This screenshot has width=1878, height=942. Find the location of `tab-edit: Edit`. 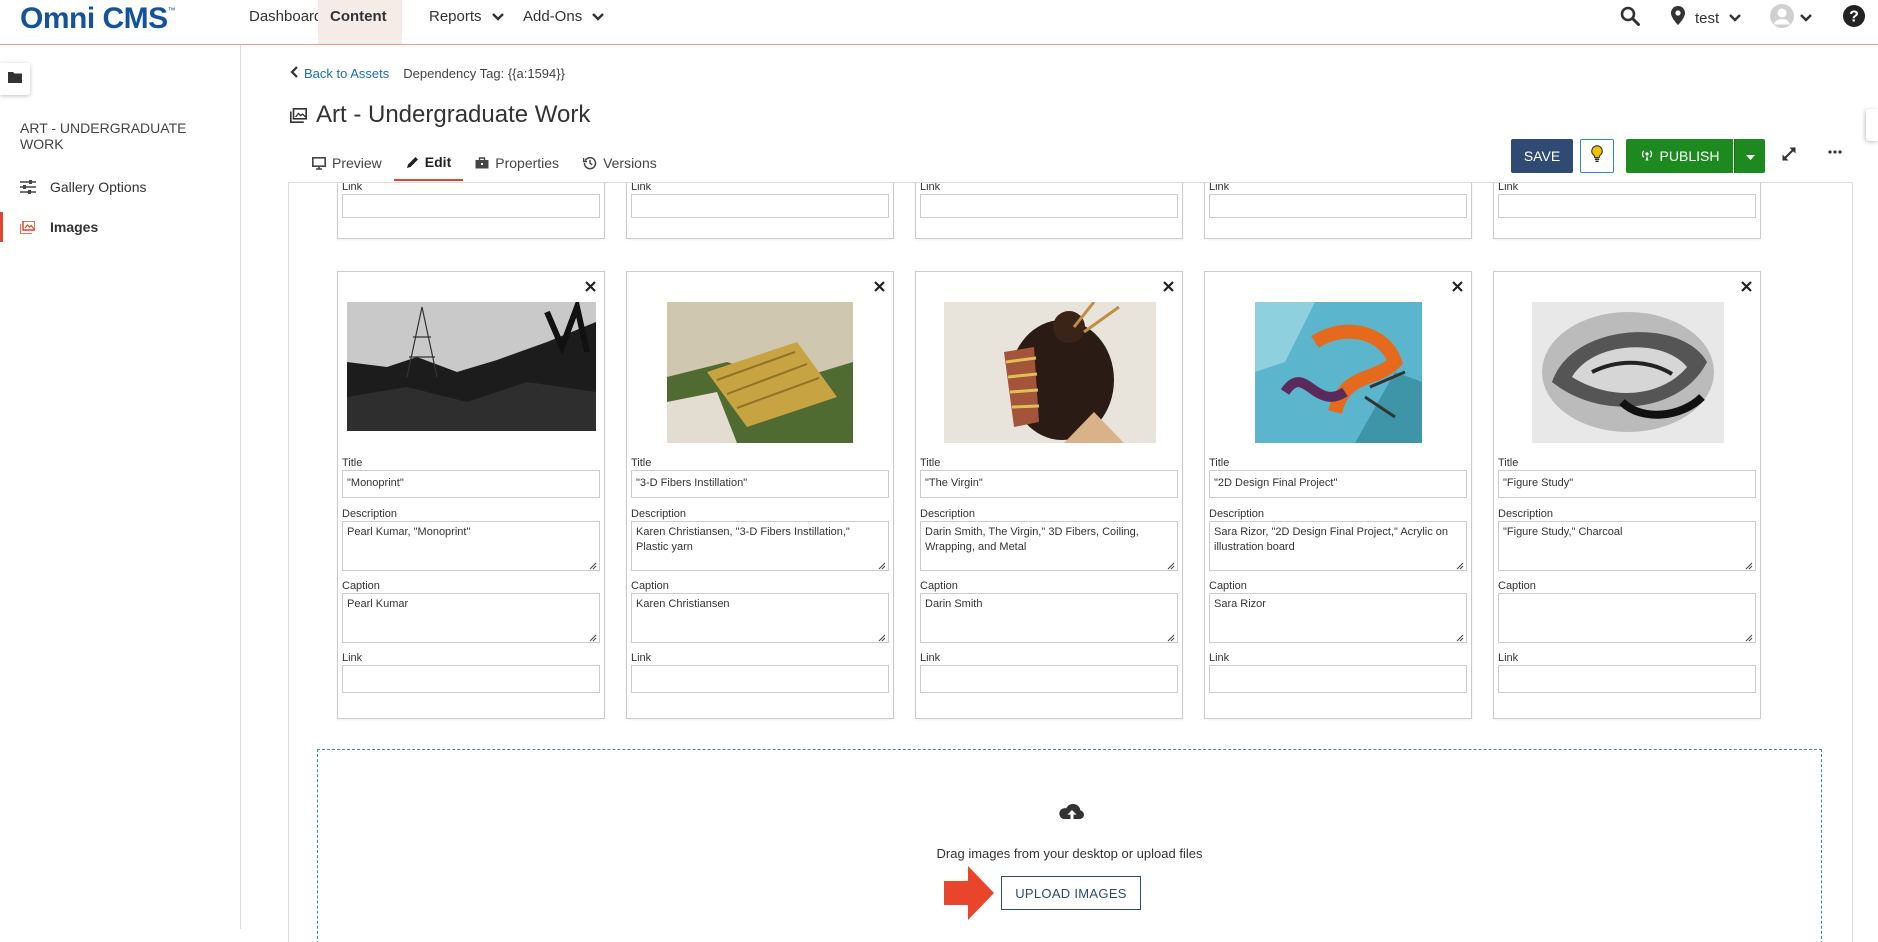

tab-edit: Edit is located at coordinates (428, 163).